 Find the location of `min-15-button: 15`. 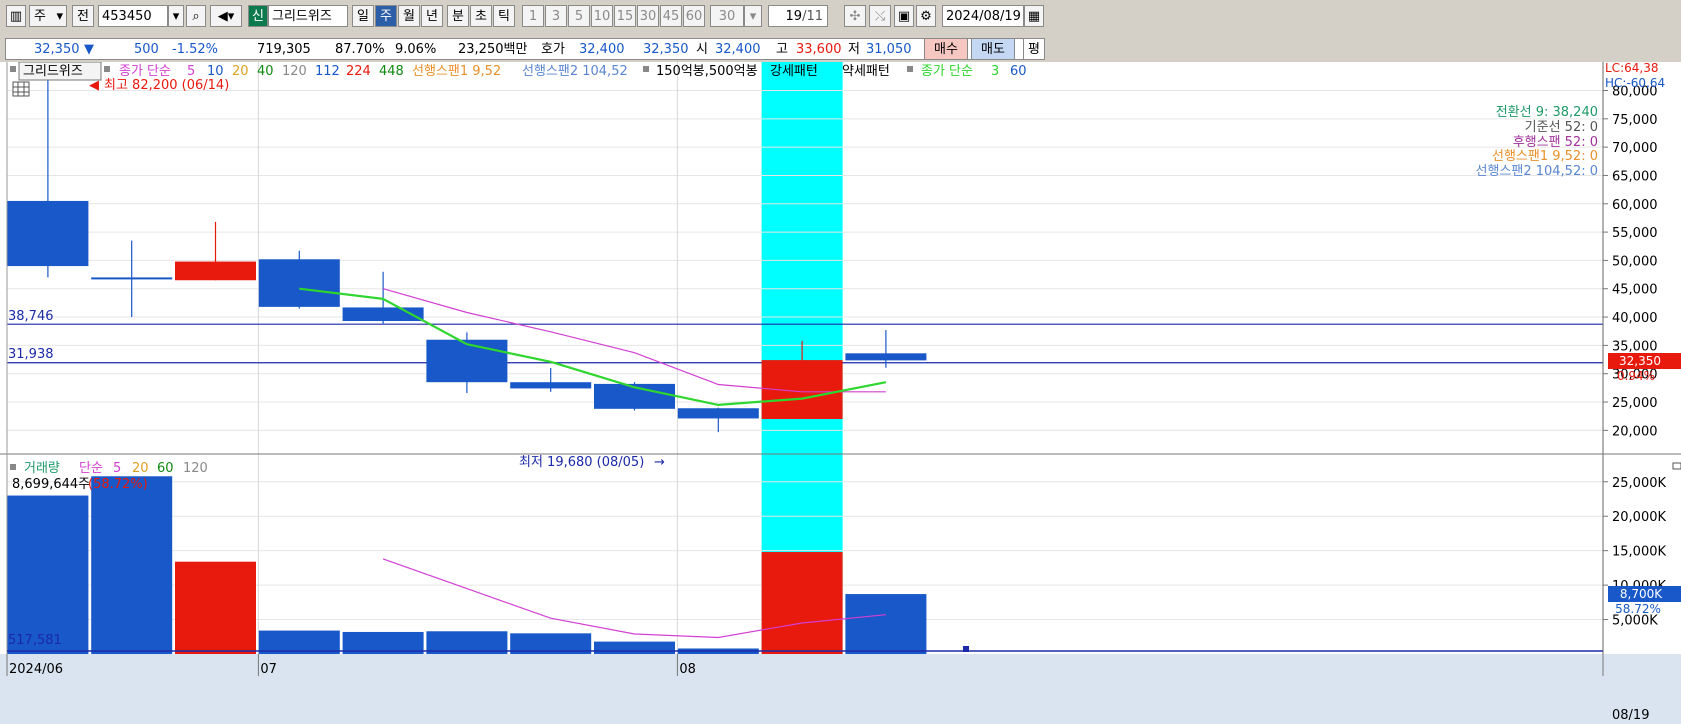

min-15-button: 15 is located at coordinates (625, 16).